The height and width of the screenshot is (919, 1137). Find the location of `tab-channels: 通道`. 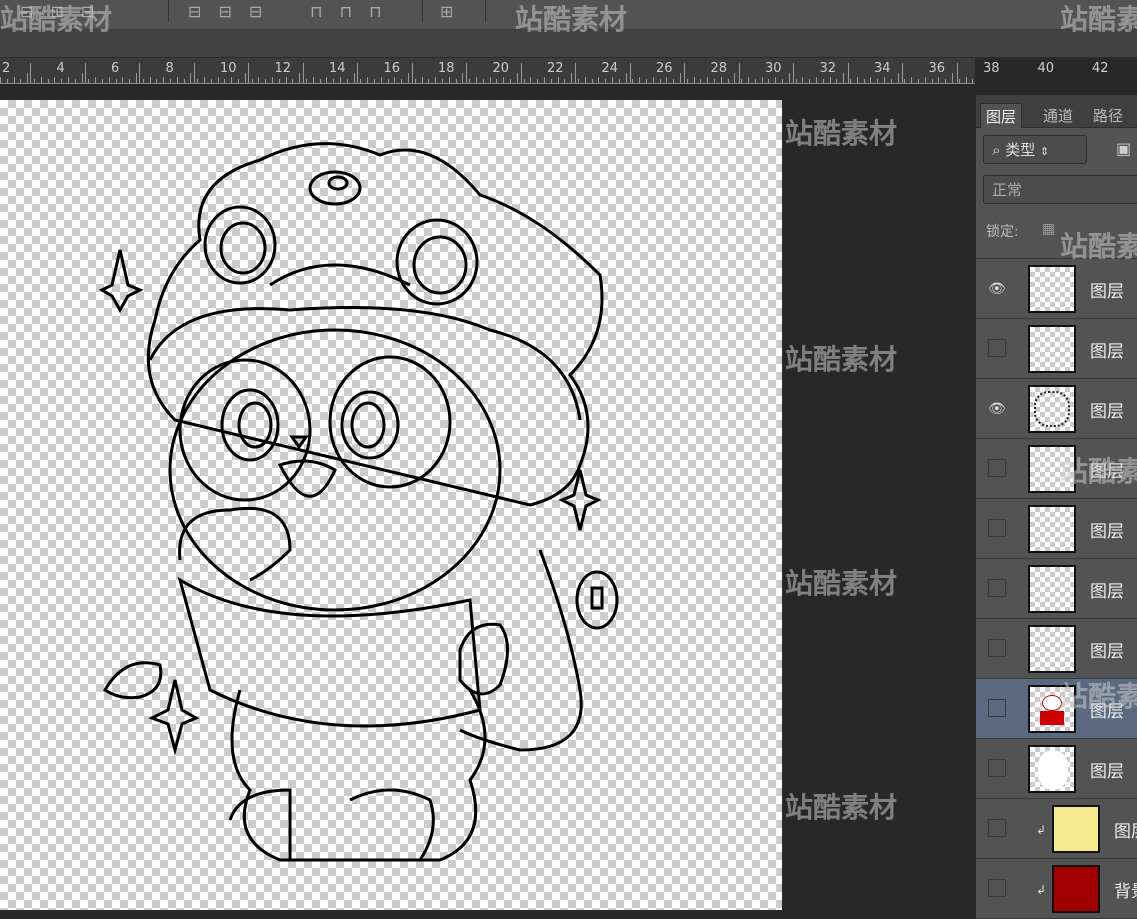

tab-channels: 通道 is located at coordinates (1058, 115).